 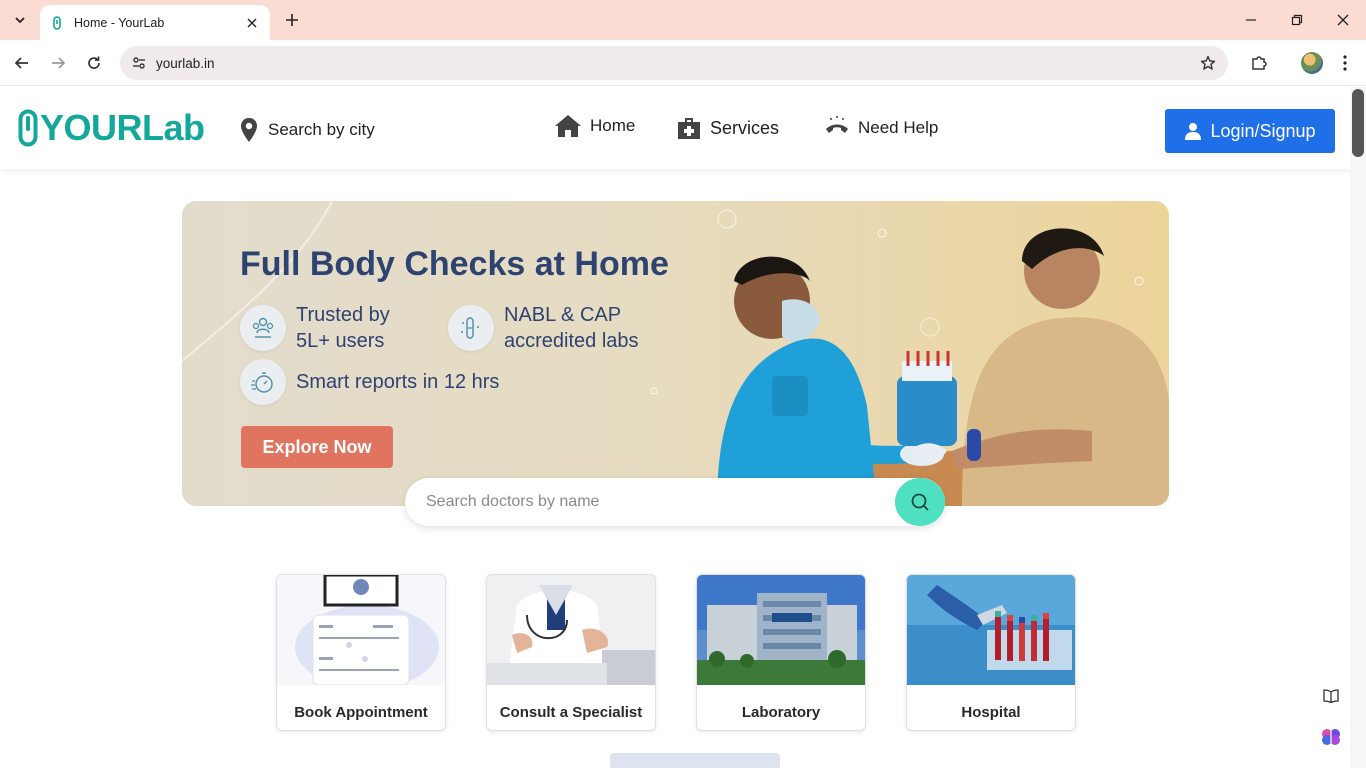 I want to click on extensions-button, so click(x=1259, y=63).